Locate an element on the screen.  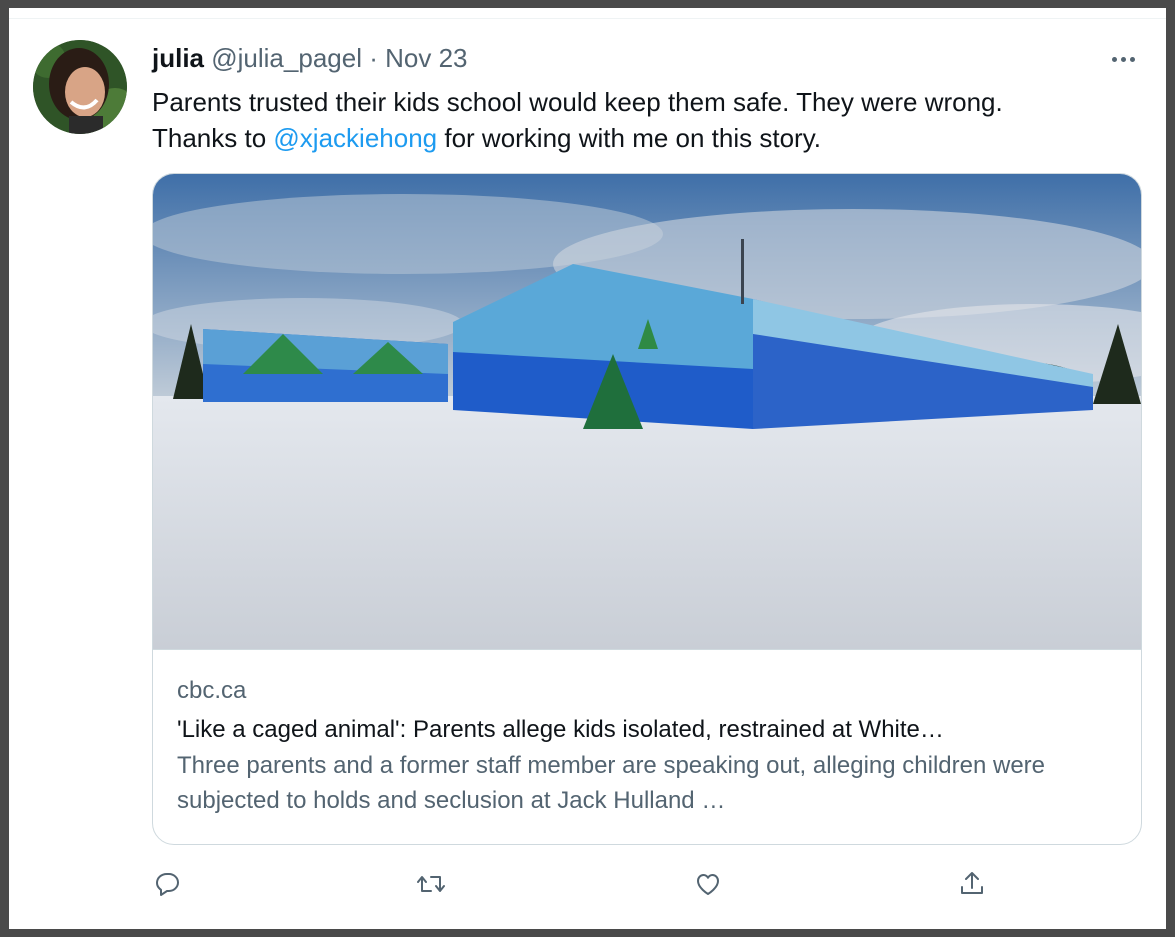
avatar is located at coordinates (80, 87).